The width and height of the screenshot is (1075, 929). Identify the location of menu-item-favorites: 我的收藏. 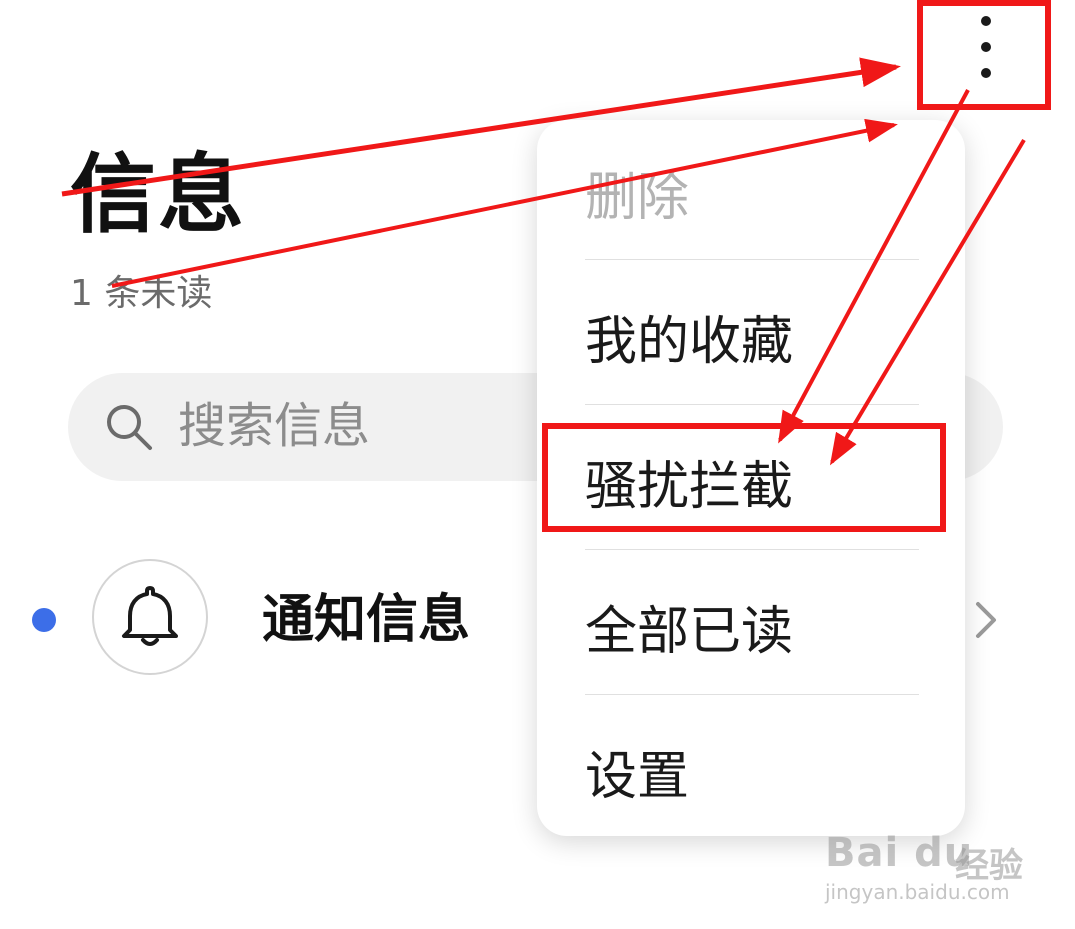
(752, 336).